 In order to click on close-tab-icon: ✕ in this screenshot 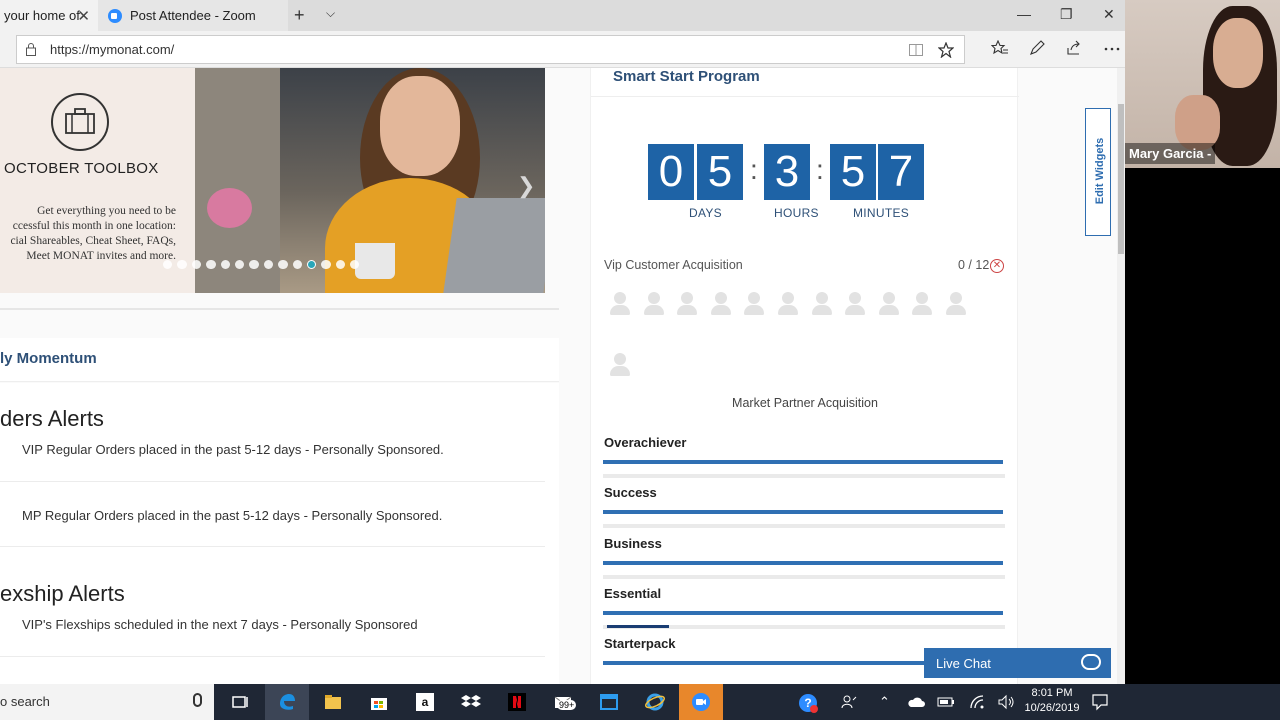, I will do `click(83, 16)`.